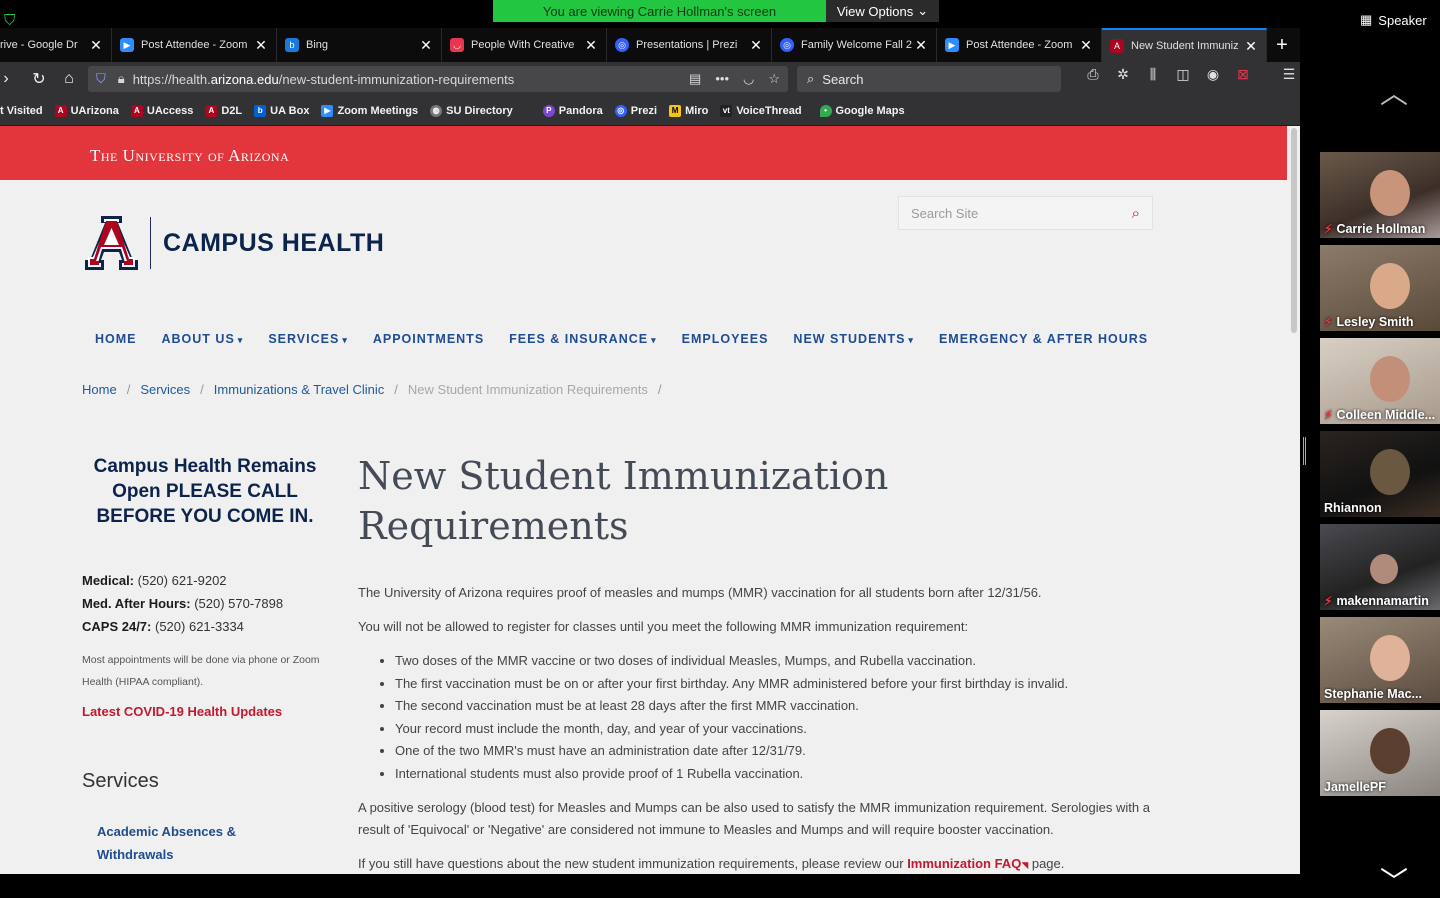 The width and height of the screenshot is (1440, 898). I want to click on nav-employees: EMPLOYEES, so click(725, 339).